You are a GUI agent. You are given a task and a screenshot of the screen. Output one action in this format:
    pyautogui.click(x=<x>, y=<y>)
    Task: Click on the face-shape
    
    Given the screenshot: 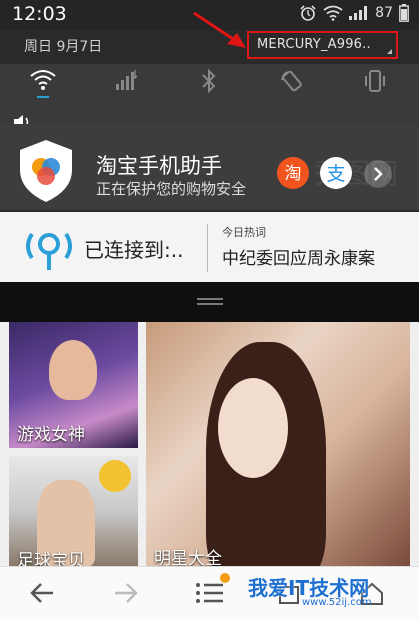 What is the action you would take?
    pyautogui.click(x=253, y=428)
    